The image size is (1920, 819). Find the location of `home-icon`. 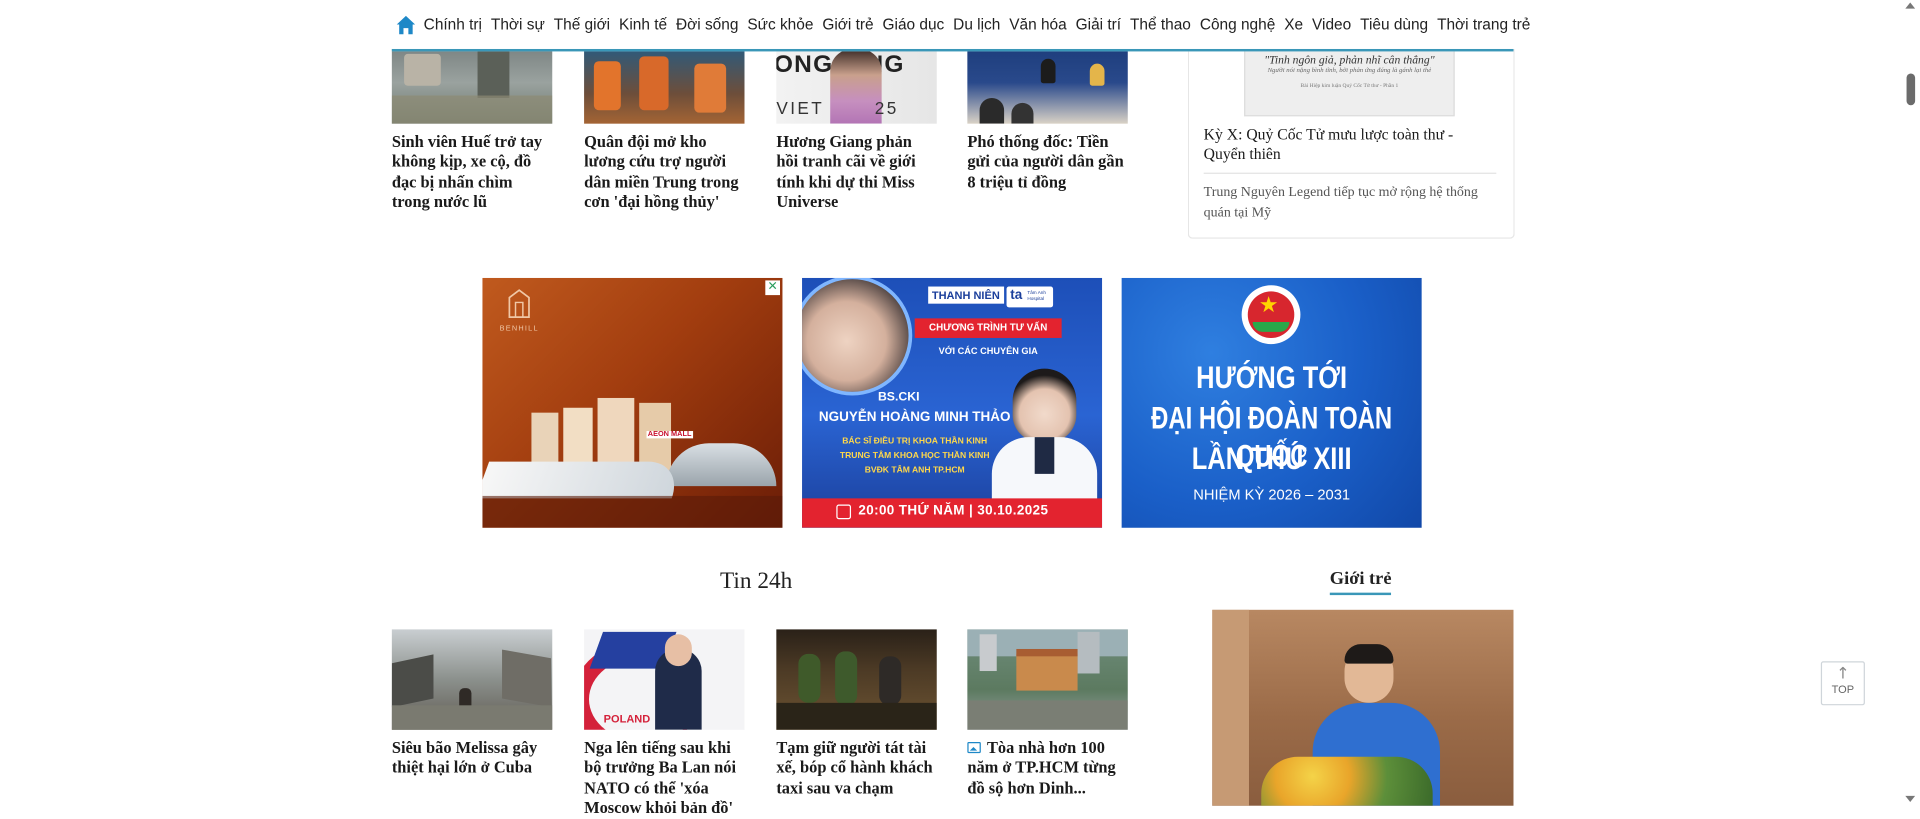

home-icon is located at coordinates (406, 24).